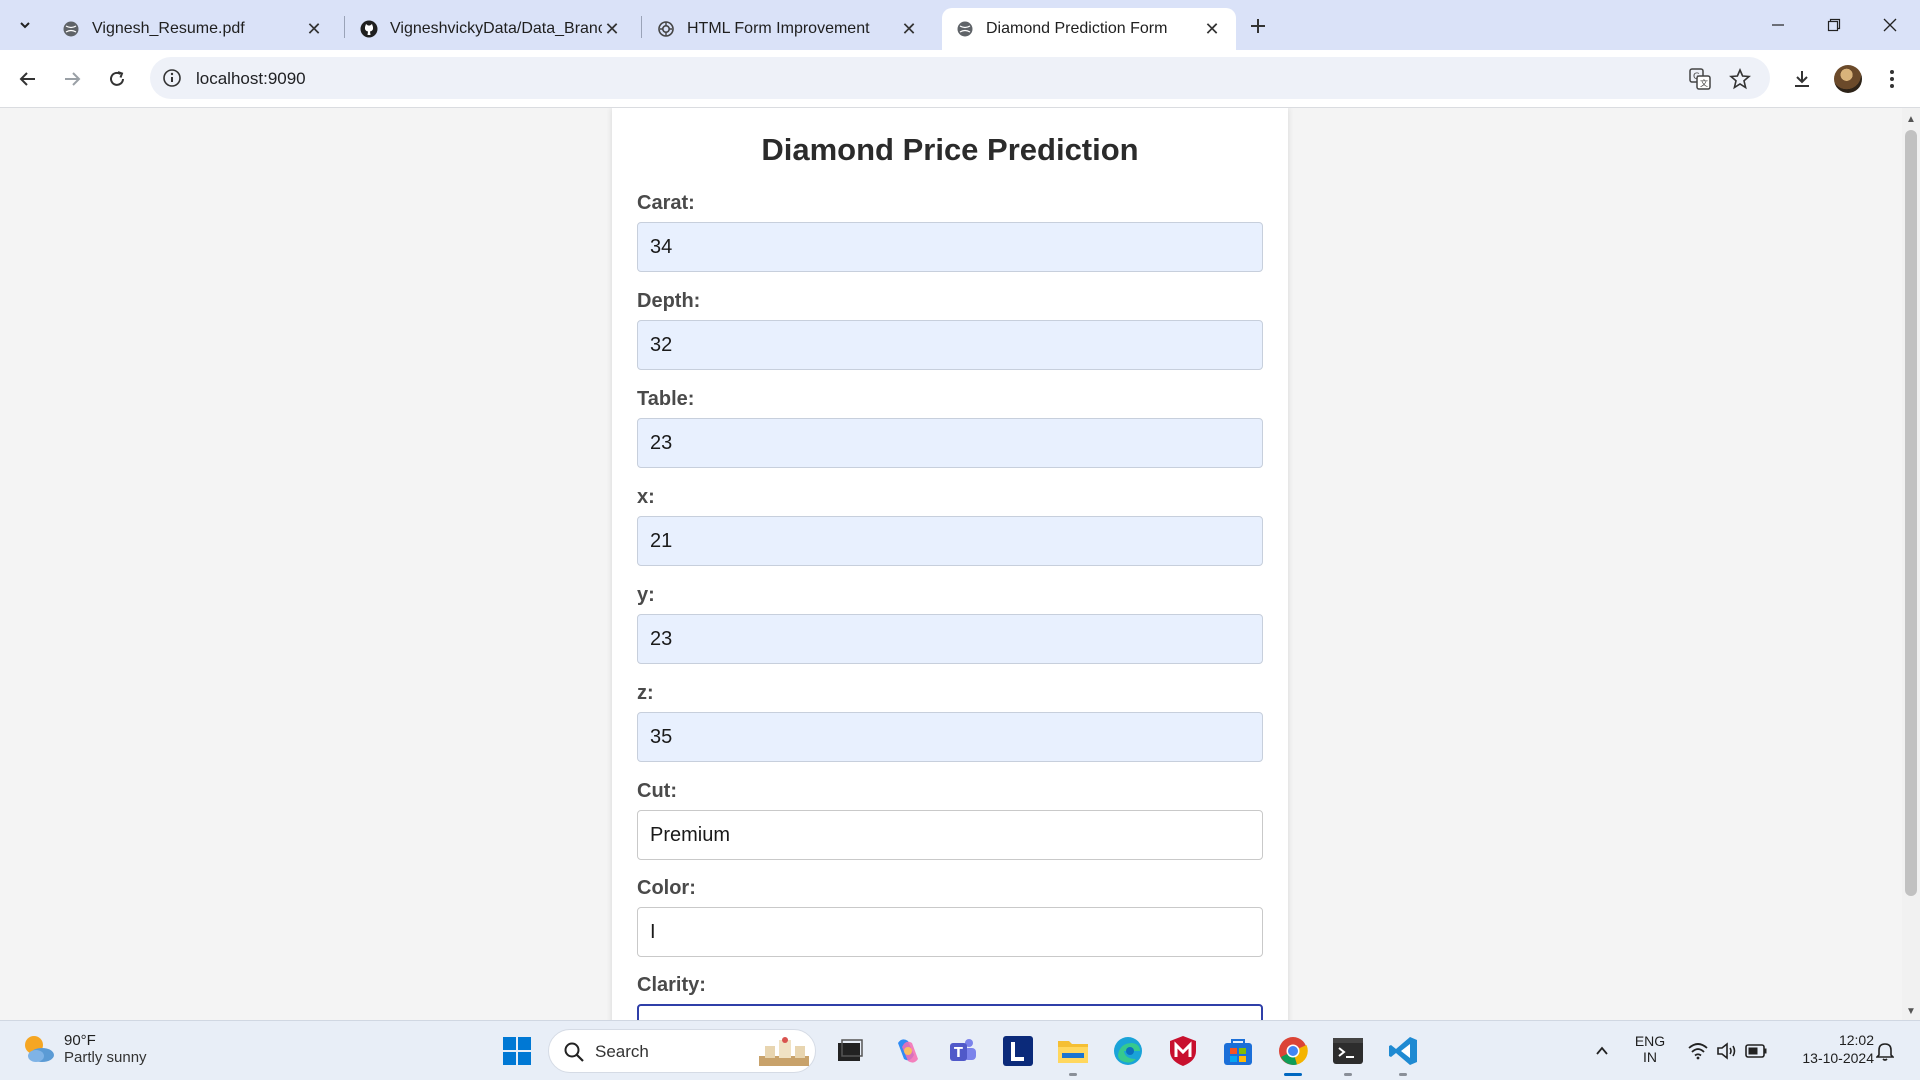  I want to click on depth-input: 32, so click(950, 345).